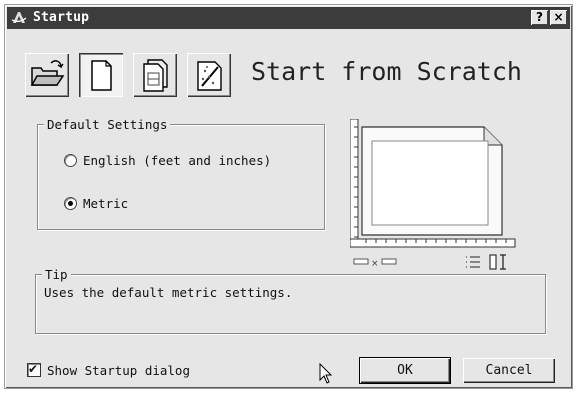 The height and width of the screenshot is (393, 577). I want to click on show-startup-checkbox: ✔, so click(34, 369).